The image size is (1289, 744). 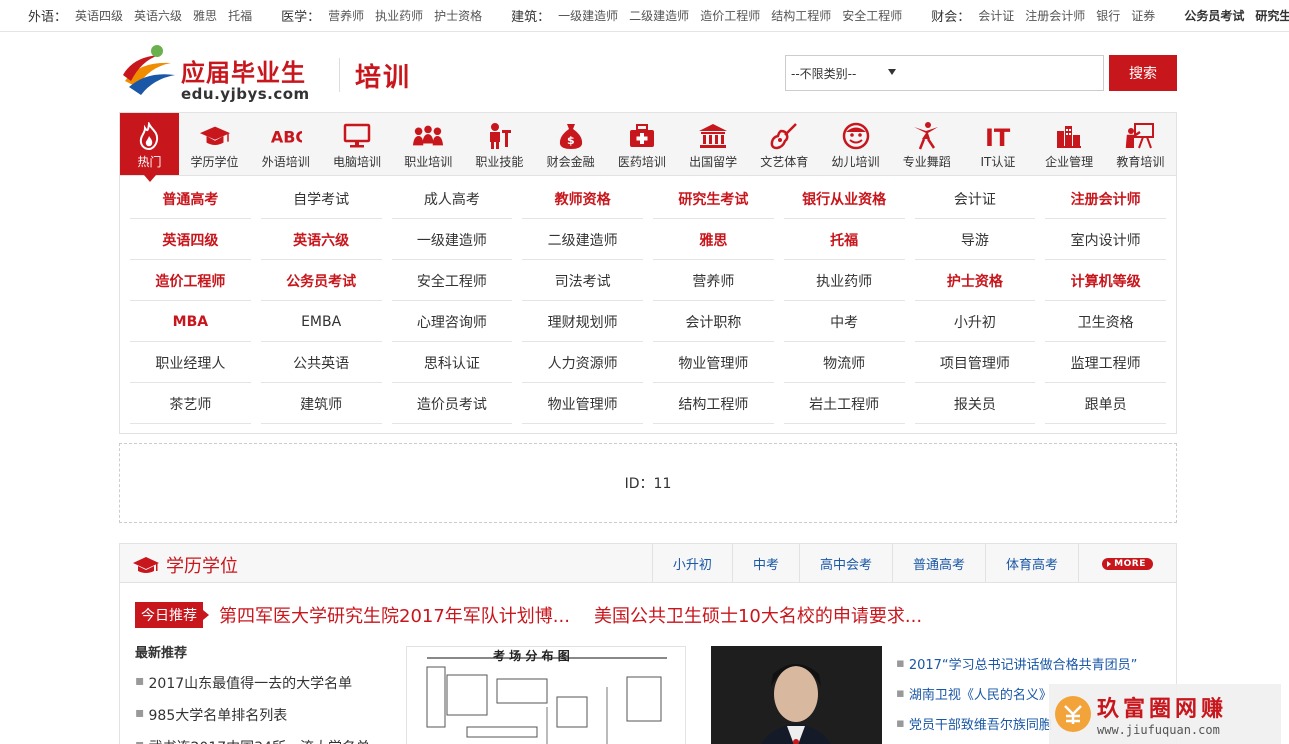 I want to click on hot-grid-link: 理财规划师, so click(x=582, y=322).